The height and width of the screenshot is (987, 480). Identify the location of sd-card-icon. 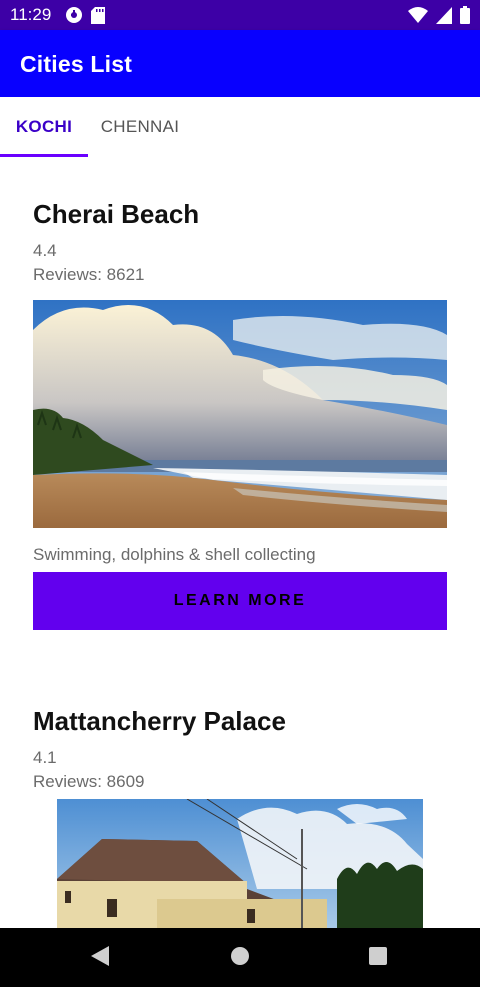
(98, 15).